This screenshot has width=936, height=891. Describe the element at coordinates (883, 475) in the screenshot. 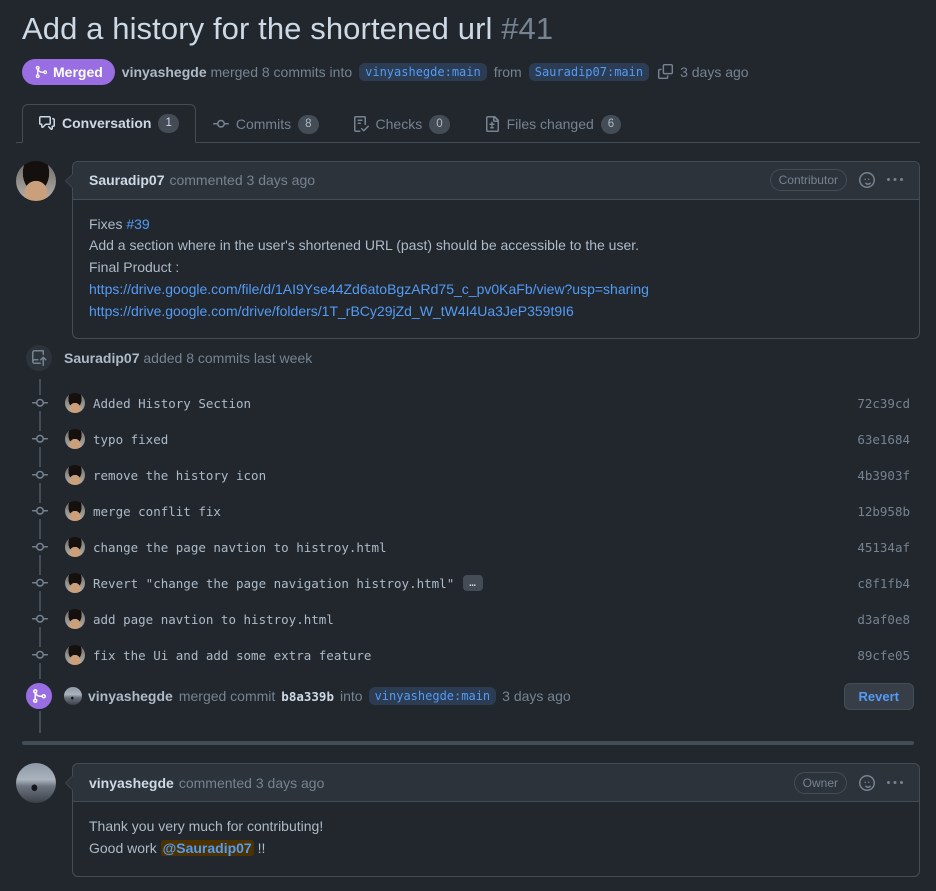

I see `commit-sha: 4b3903f` at that location.